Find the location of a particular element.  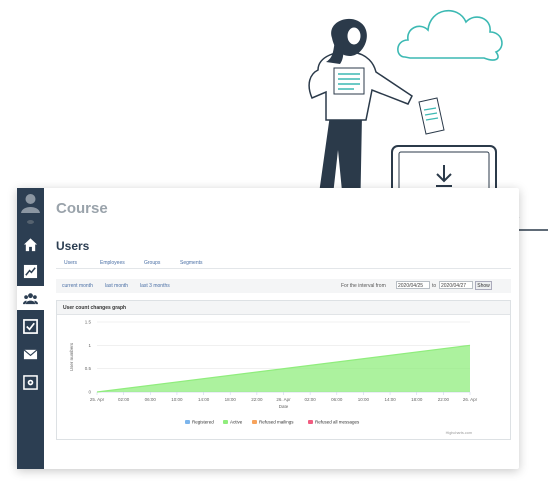

home-icon is located at coordinates (30, 244).